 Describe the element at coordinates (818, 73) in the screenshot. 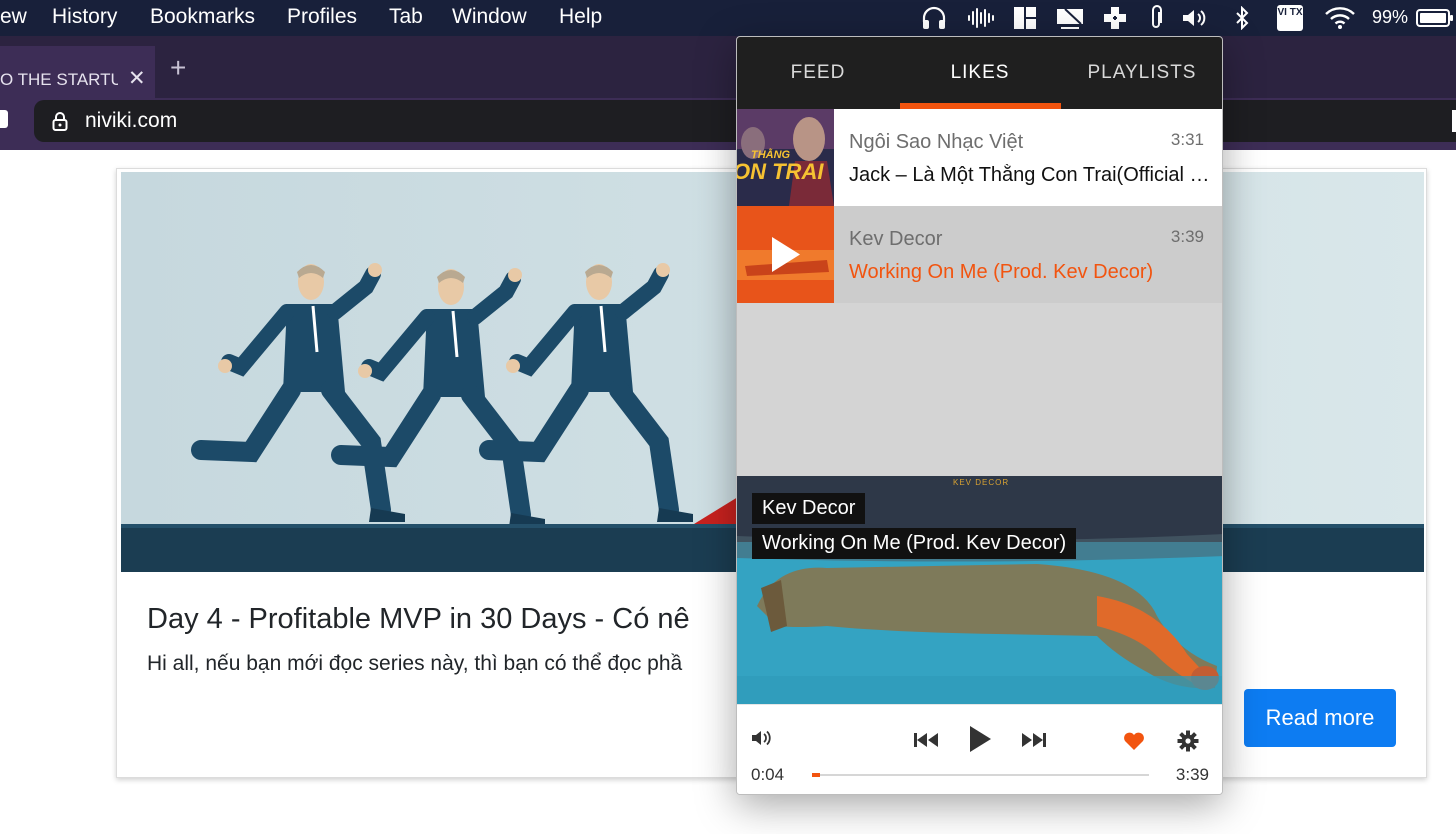

I see `tab-feed: FEED` at that location.